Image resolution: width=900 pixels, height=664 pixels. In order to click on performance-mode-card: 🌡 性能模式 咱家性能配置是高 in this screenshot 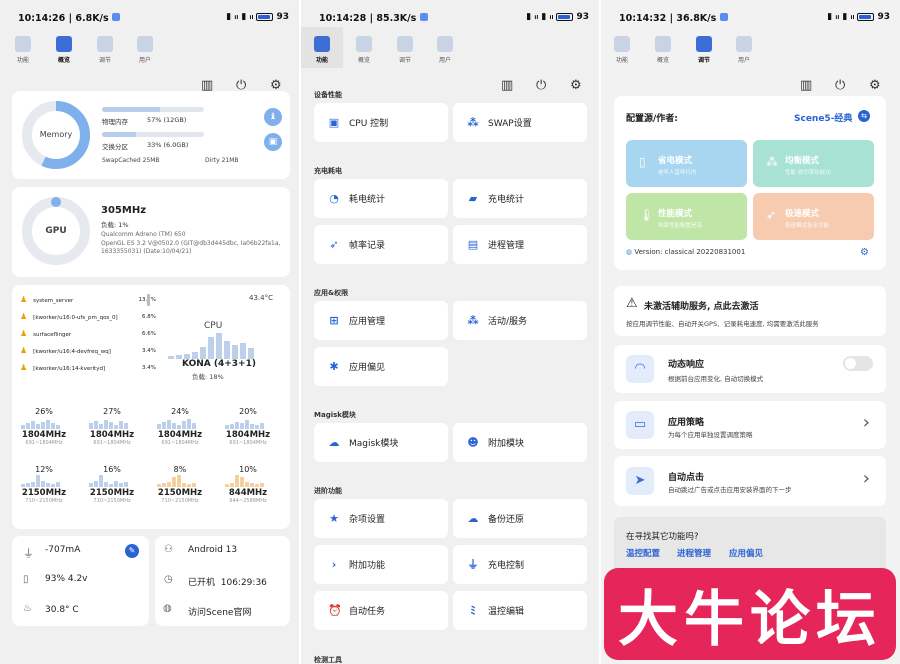, I will do `click(686, 216)`.